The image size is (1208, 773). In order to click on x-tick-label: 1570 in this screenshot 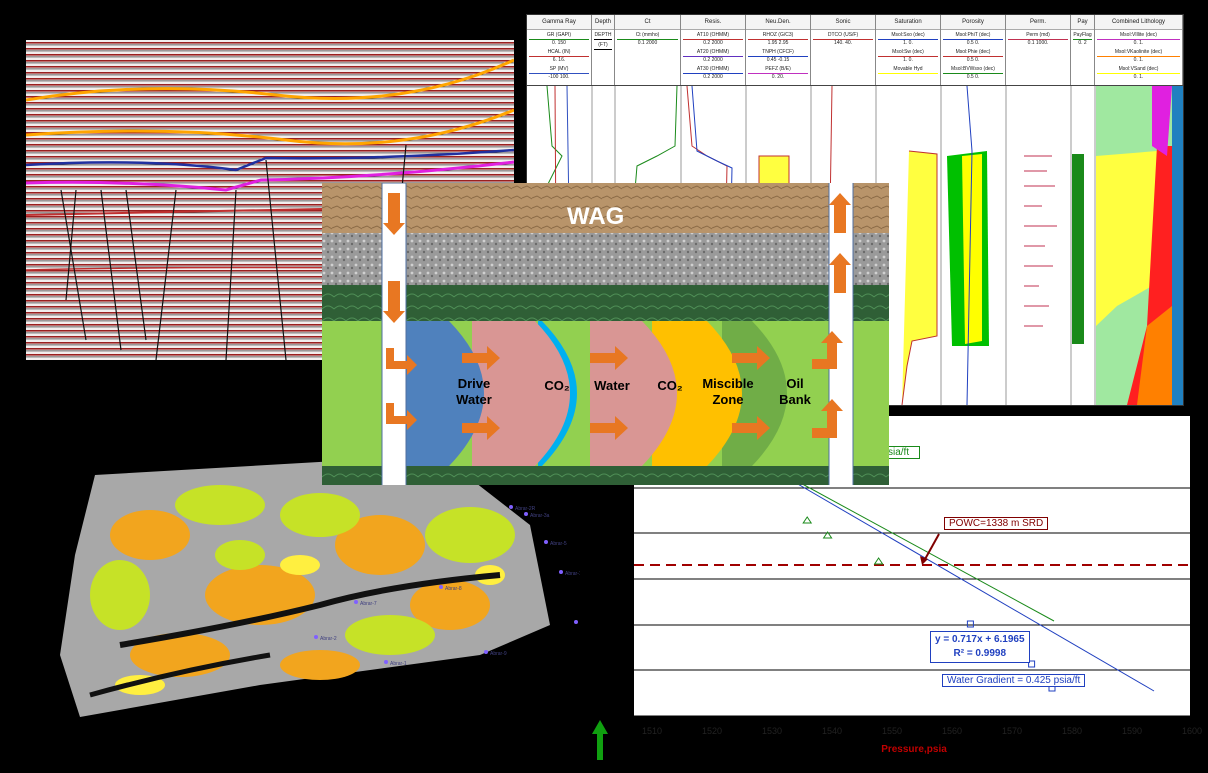, I will do `click(1012, 731)`.